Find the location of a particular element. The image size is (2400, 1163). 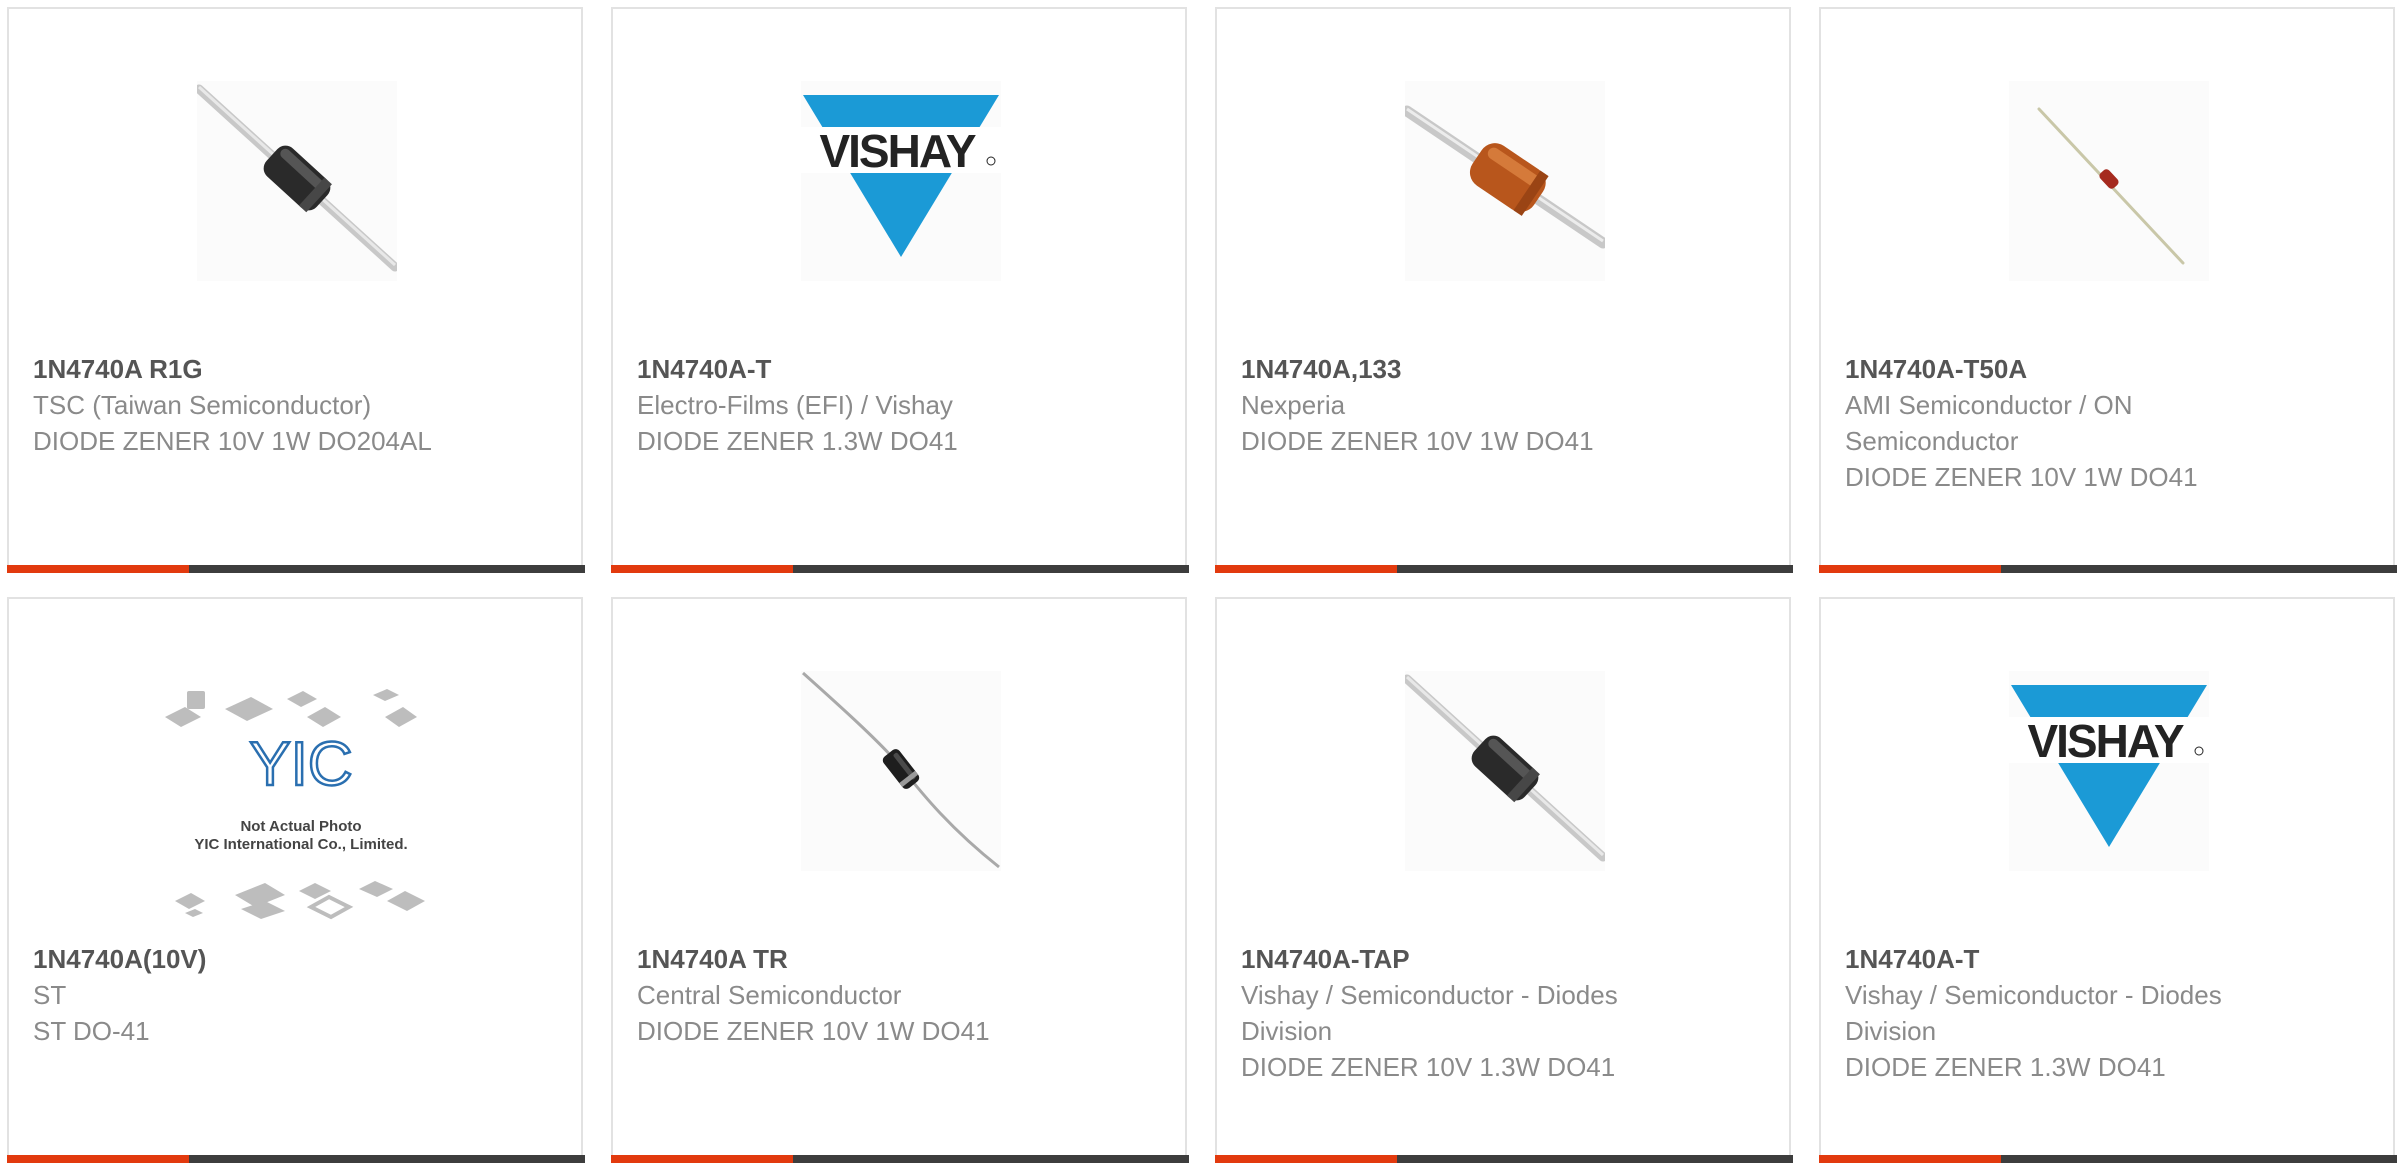

manufacturer-name: ST is located at coordinates (50, 995).